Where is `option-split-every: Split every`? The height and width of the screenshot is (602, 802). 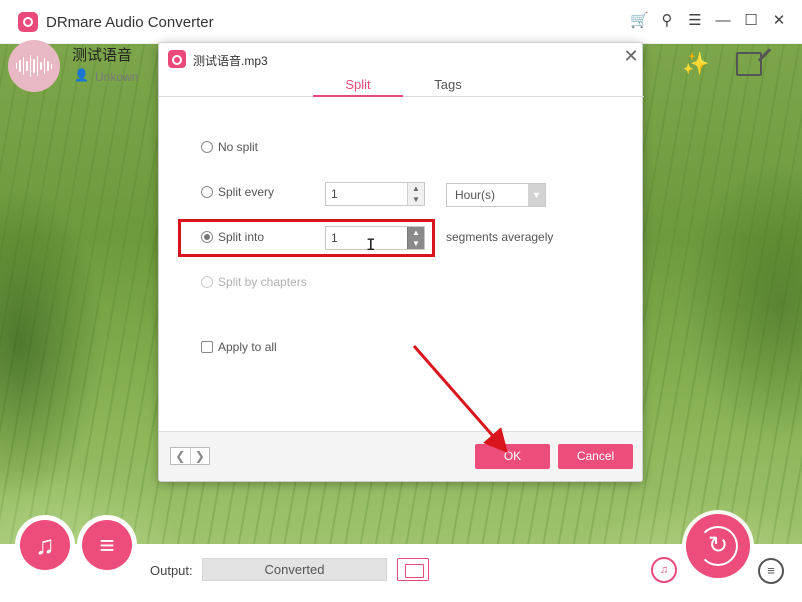
option-split-every: Split every is located at coordinates (237, 192).